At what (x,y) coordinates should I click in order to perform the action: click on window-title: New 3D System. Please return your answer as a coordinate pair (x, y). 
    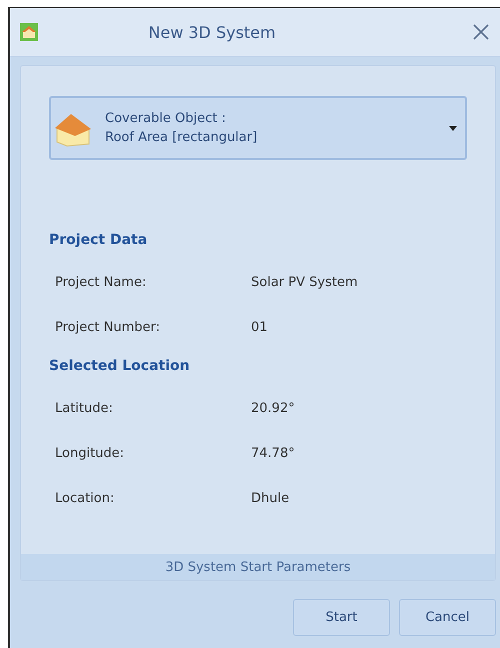
    Looking at the image, I should click on (212, 32).